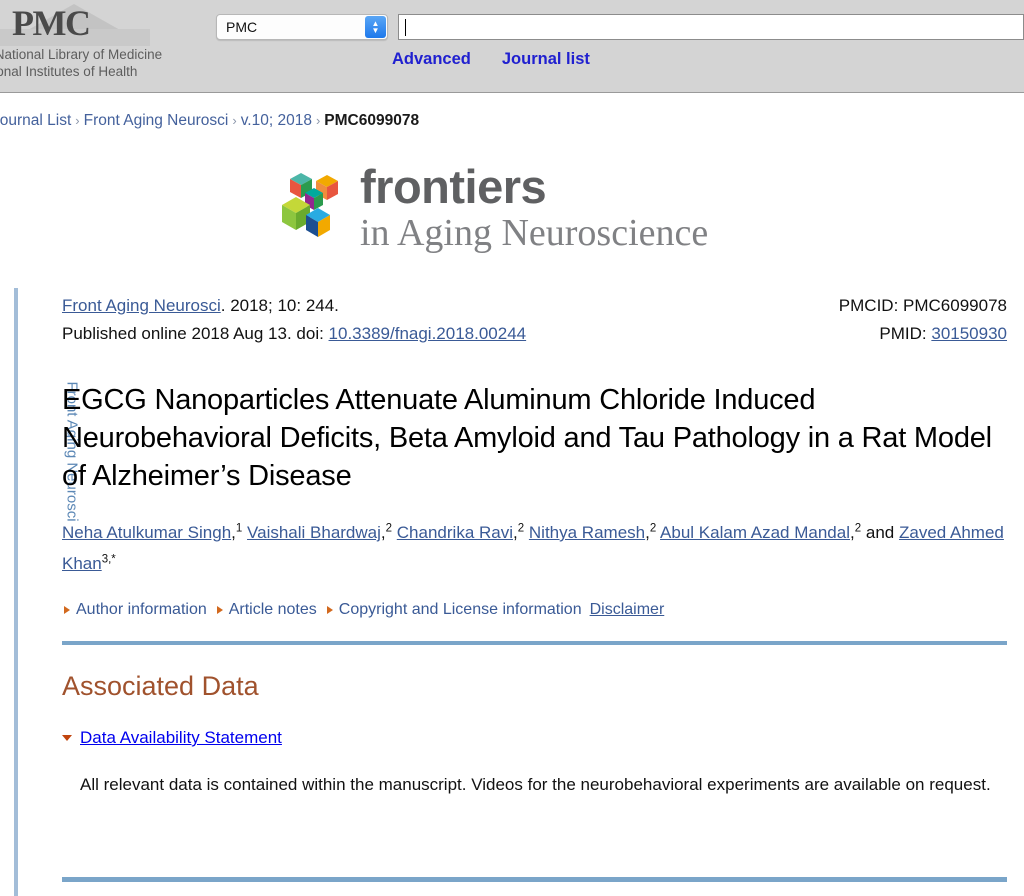 The height and width of the screenshot is (896, 1024). What do you see at coordinates (160, 686) in the screenshot?
I see `associated-data-heading: Associated Data` at bounding box center [160, 686].